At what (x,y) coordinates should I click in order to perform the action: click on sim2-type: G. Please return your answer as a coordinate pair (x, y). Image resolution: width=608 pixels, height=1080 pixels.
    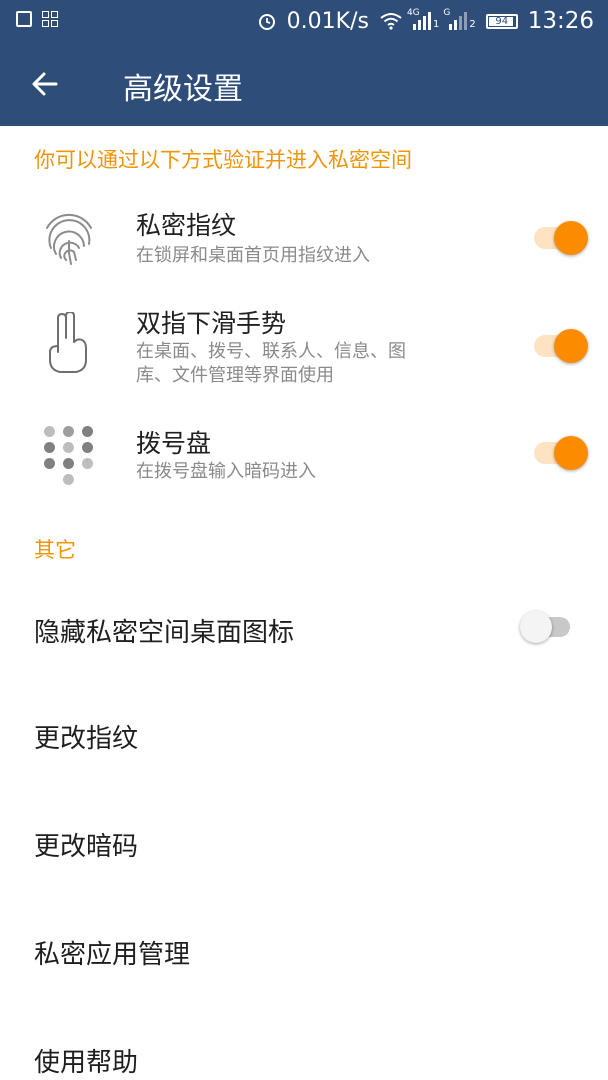
    Looking at the image, I should click on (447, 13).